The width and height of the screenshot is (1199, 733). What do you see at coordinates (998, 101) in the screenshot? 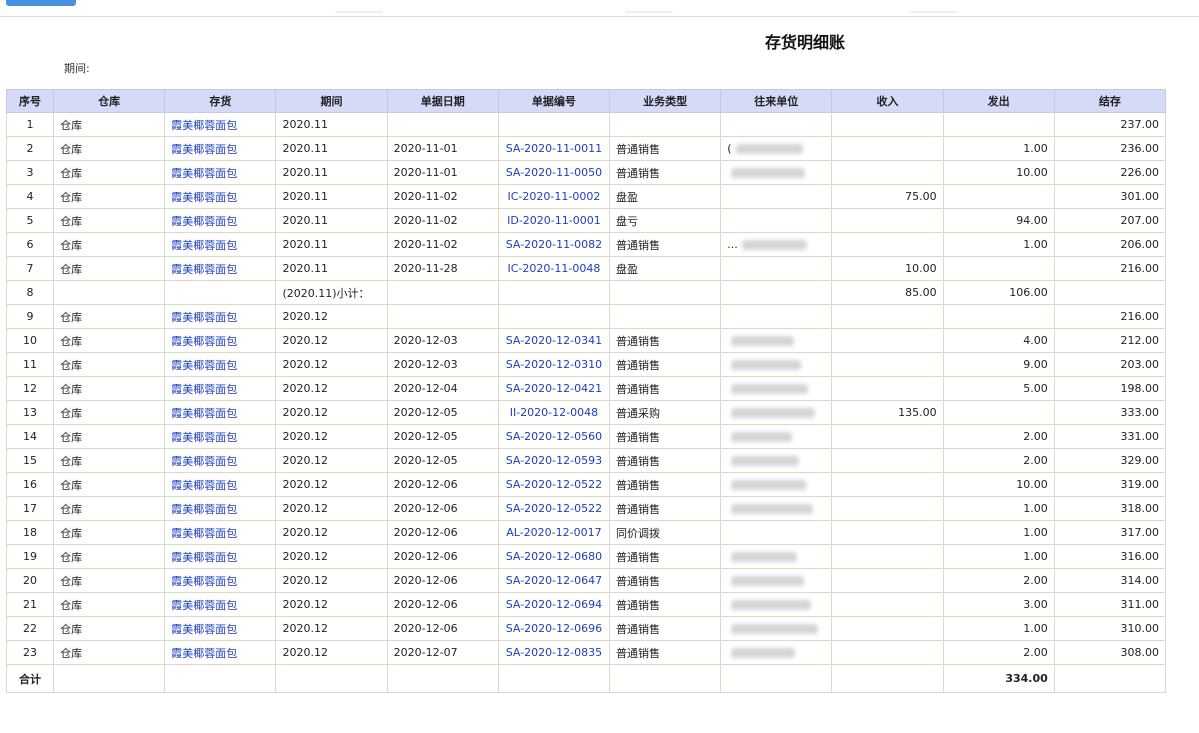
I see `col-header-issue: 发出` at bounding box center [998, 101].